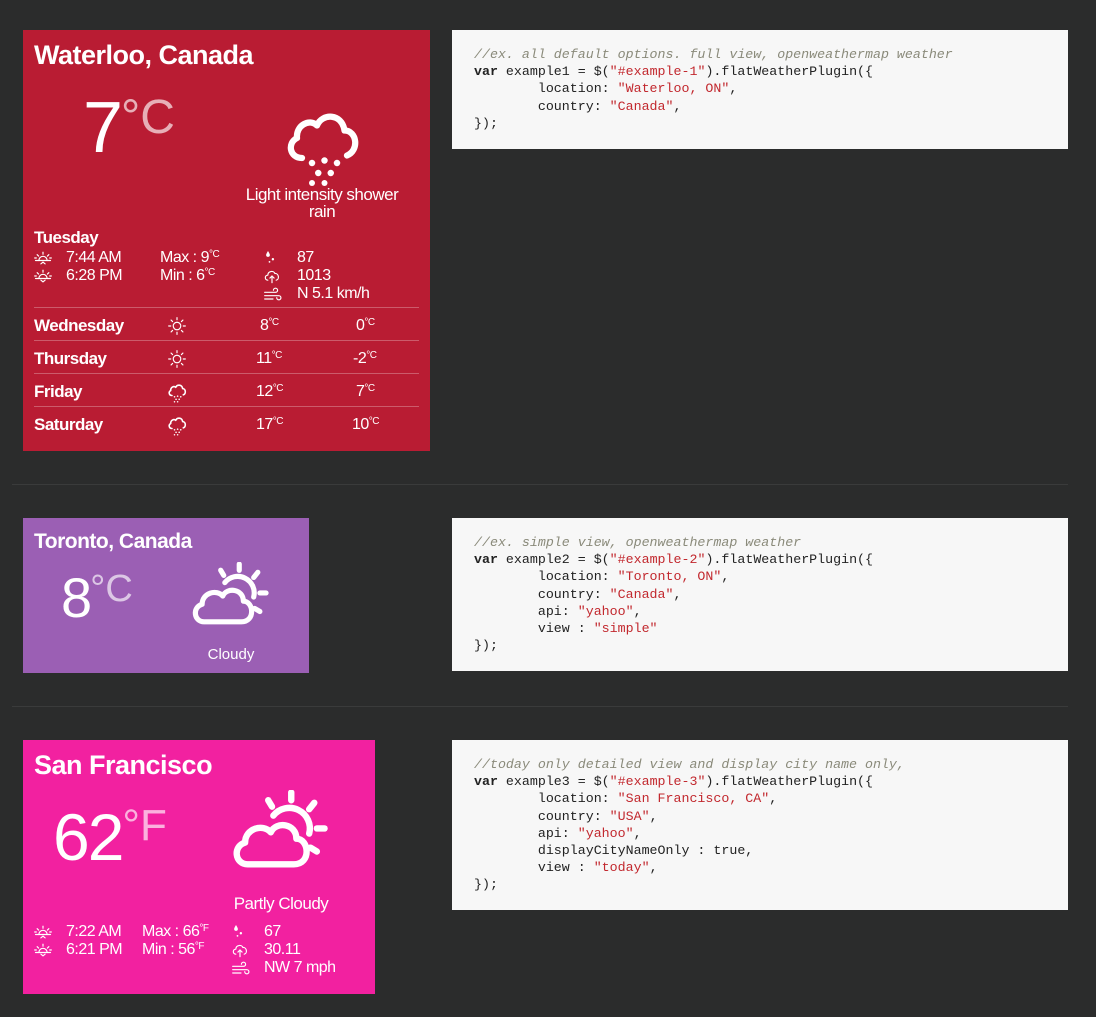  What do you see at coordinates (270, 391) in the screenshot?
I see `forecast-high: 12°C` at bounding box center [270, 391].